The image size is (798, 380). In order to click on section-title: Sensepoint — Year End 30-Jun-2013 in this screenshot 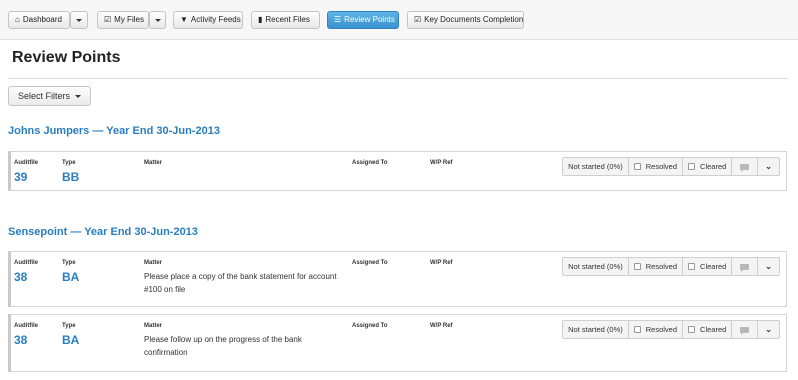, I will do `click(103, 232)`.